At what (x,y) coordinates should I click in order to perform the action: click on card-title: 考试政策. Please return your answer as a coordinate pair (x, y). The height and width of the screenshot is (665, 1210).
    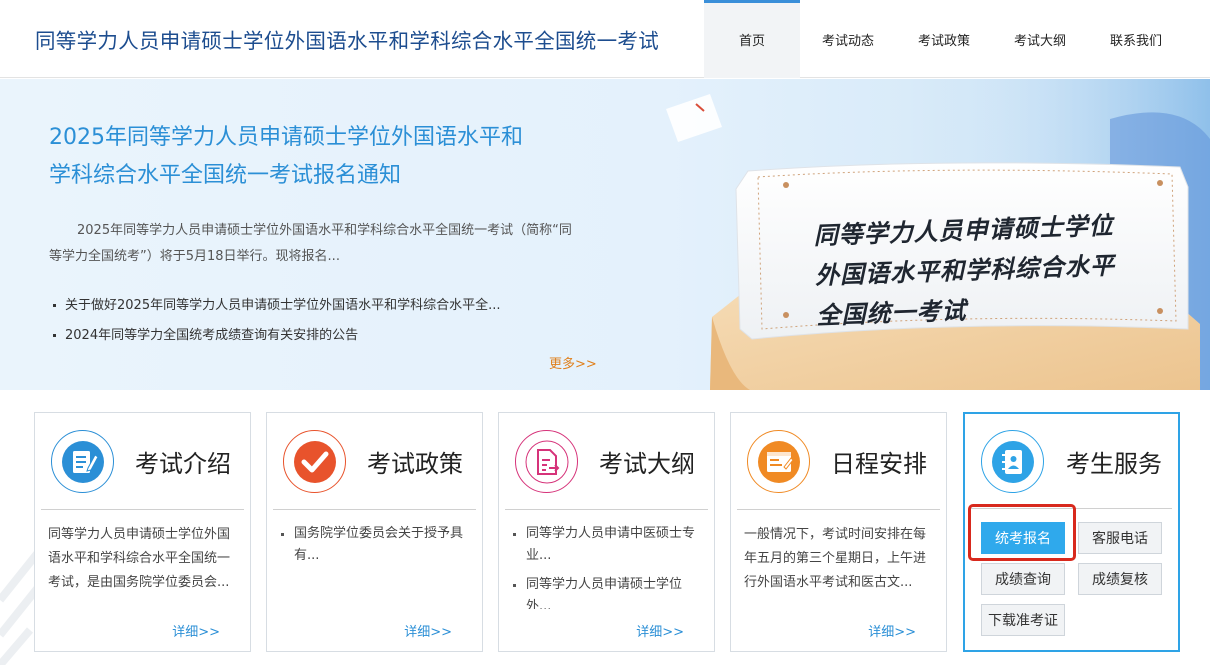
    Looking at the image, I should click on (415, 461).